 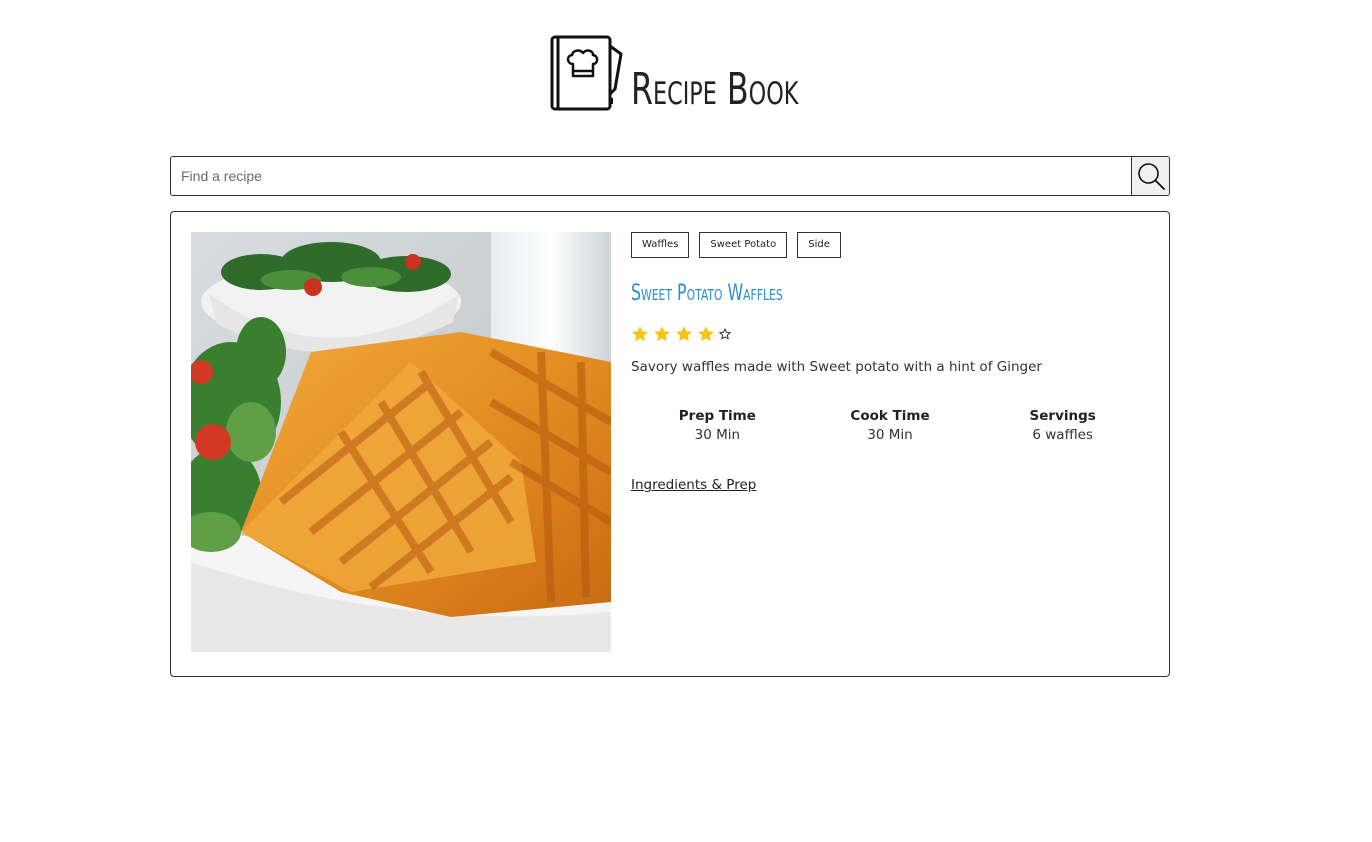 What do you see at coordinates (651, 176) in the screenshot?
I see `search-input` at bounding box center [651, 176].